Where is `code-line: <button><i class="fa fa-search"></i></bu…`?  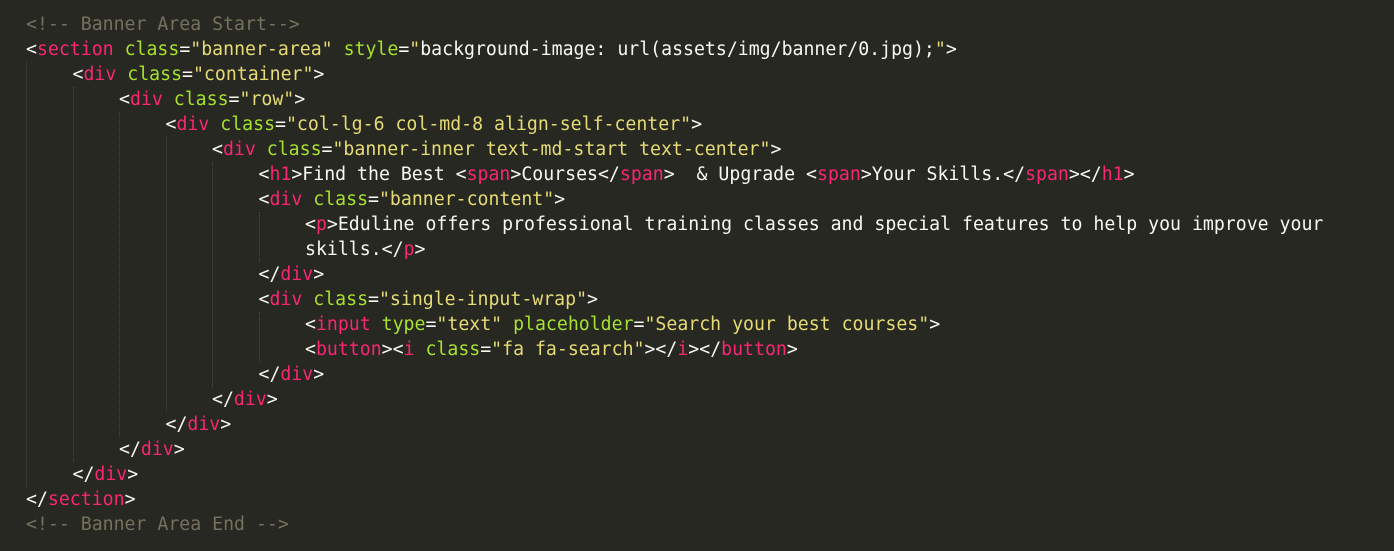
code-line: <button><i class="fa fa-search"></i></bu… is located at coordinates (551, 349).